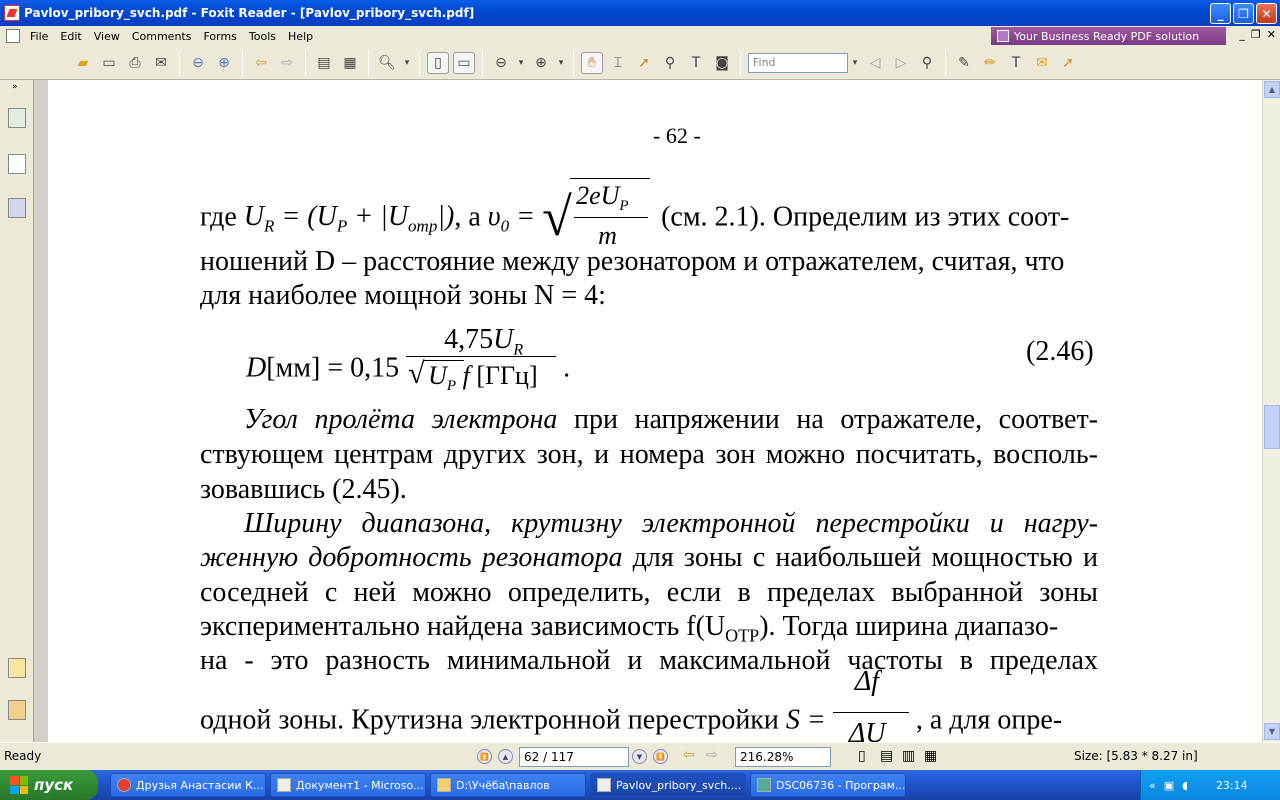 Image resolution: width=1280 pixels, height=800 pixels. Describe the element at coordinates (722, 63) in the screenshot. I see `snapshot-icon: ◙` at that location.